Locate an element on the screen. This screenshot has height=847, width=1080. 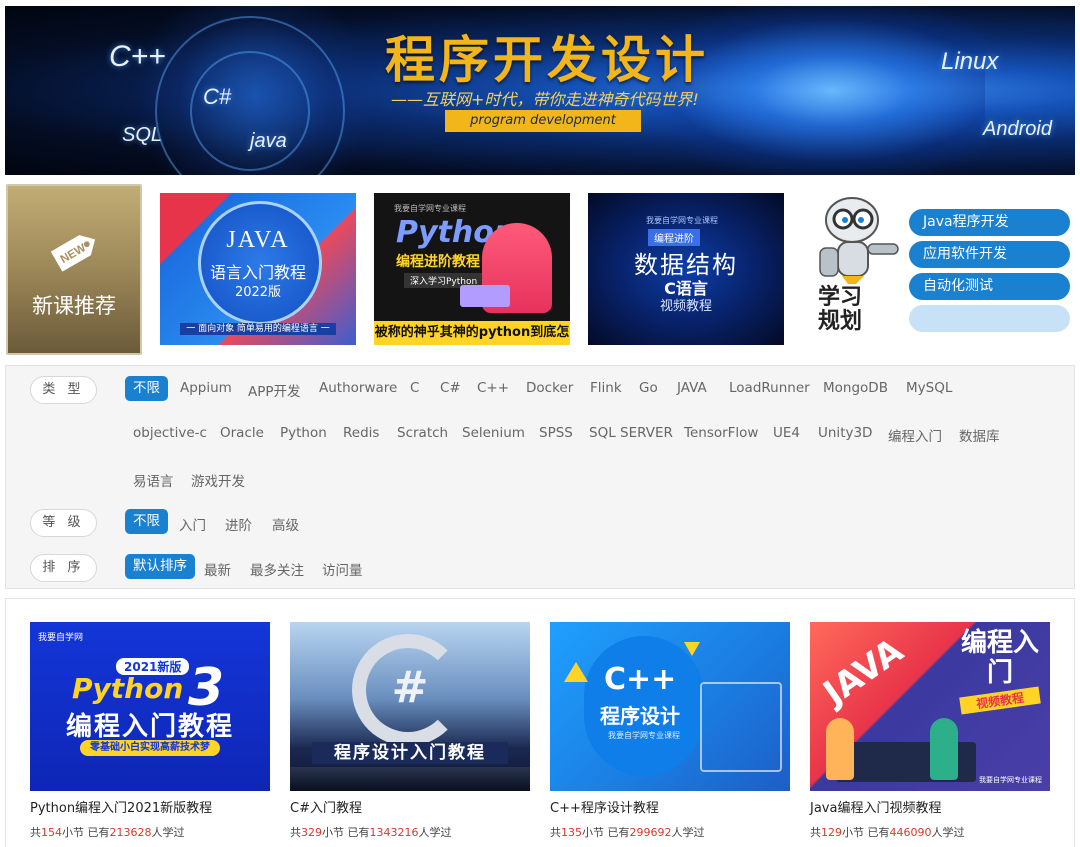
lesson-count: 135 is located at coordinates (571, 832).